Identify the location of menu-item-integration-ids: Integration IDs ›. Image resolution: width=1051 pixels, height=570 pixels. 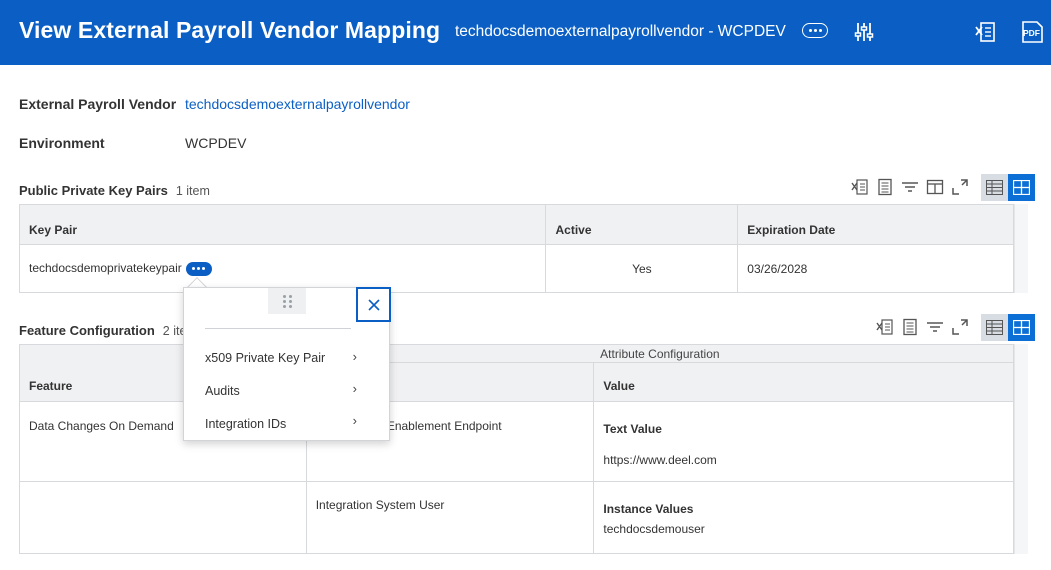
(281, 422).